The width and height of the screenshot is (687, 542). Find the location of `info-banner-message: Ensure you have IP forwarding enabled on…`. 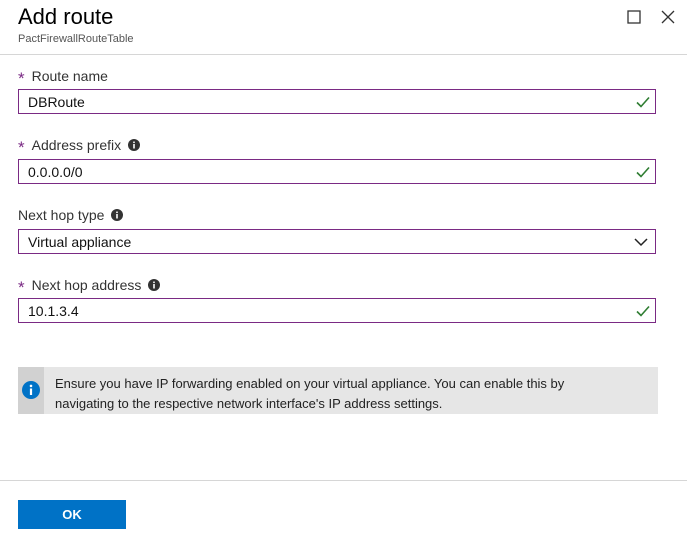

info-banner-message: Ensure you have IP forwarding enabled on… is located at coordinates (304, 390).